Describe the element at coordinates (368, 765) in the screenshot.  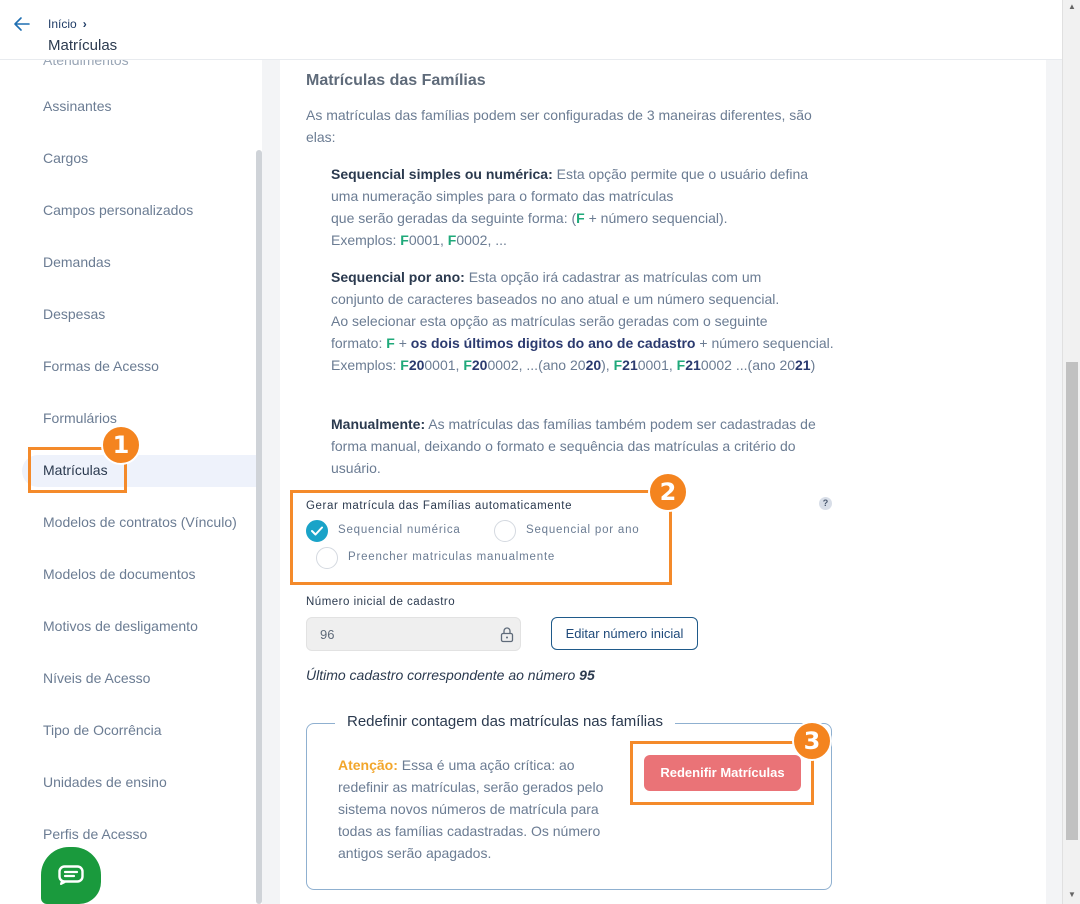
I see `warning-word: Atenção:` at that location.